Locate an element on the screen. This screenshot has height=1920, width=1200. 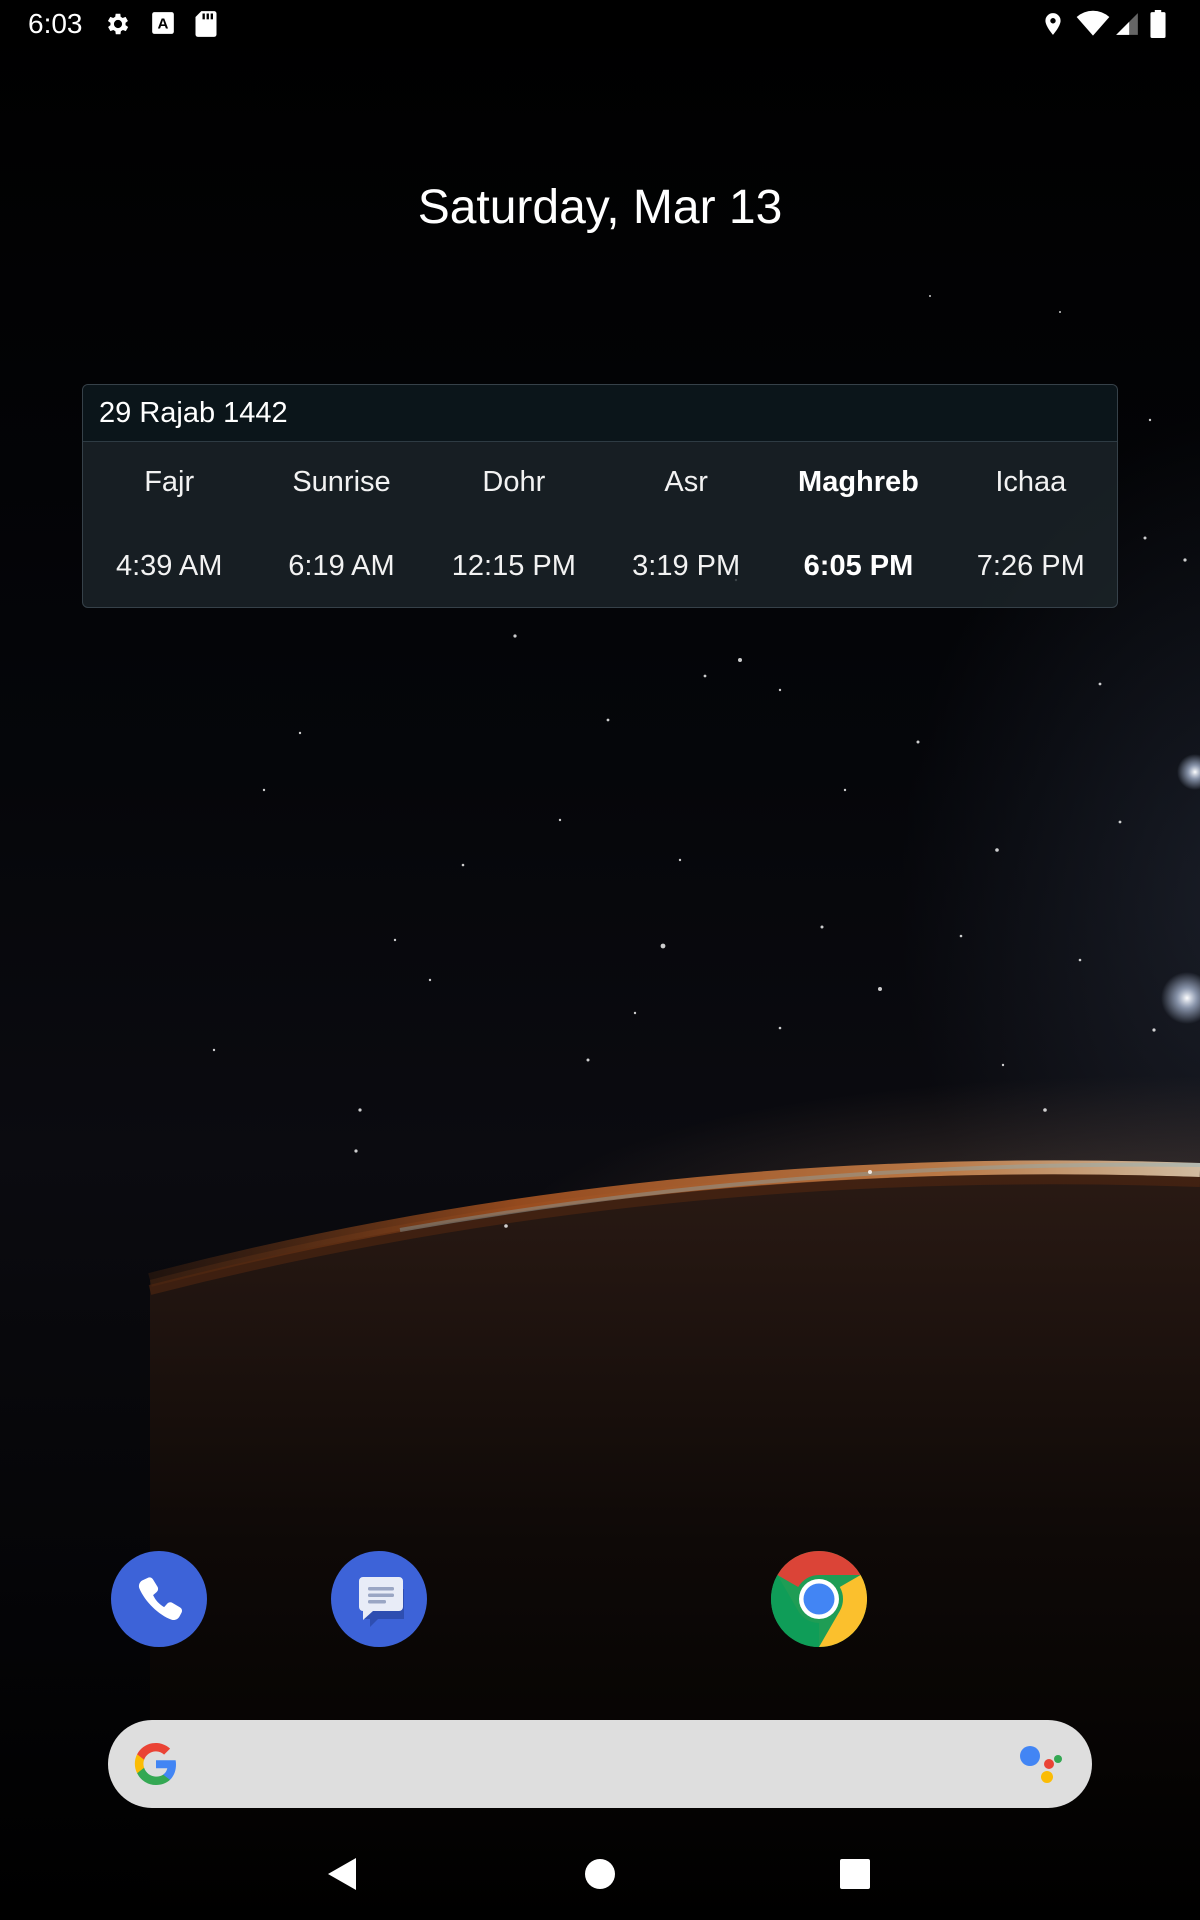
prayer-name: Asr is located at coordinates (686, 482).